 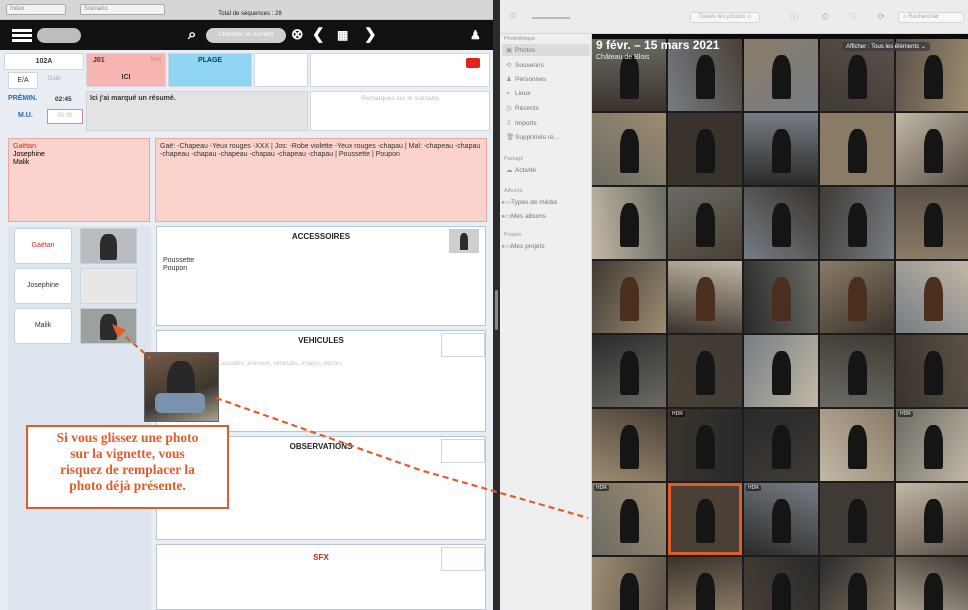 What do you see at coordinates (122, 9) in the screenshot?
I see `scenario-field: Scénario` at bounding box center [122, 9].